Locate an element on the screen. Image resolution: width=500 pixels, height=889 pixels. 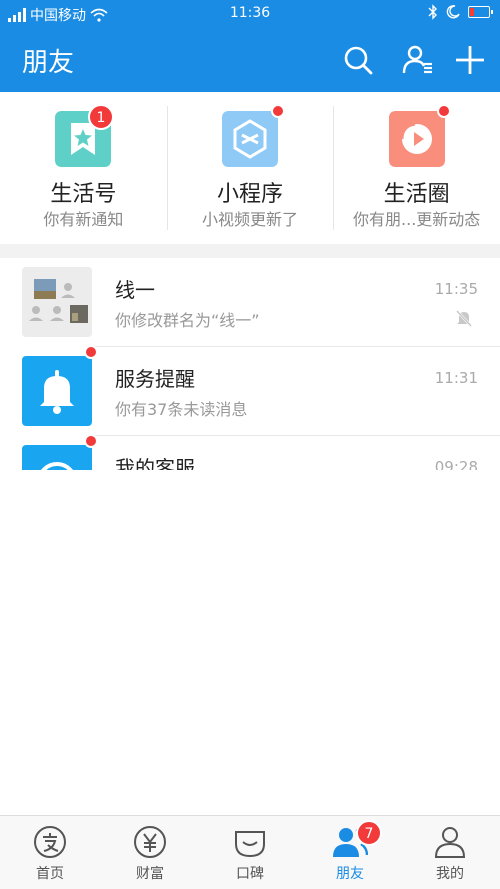
moon-icon is located at coordinates (453, 12).